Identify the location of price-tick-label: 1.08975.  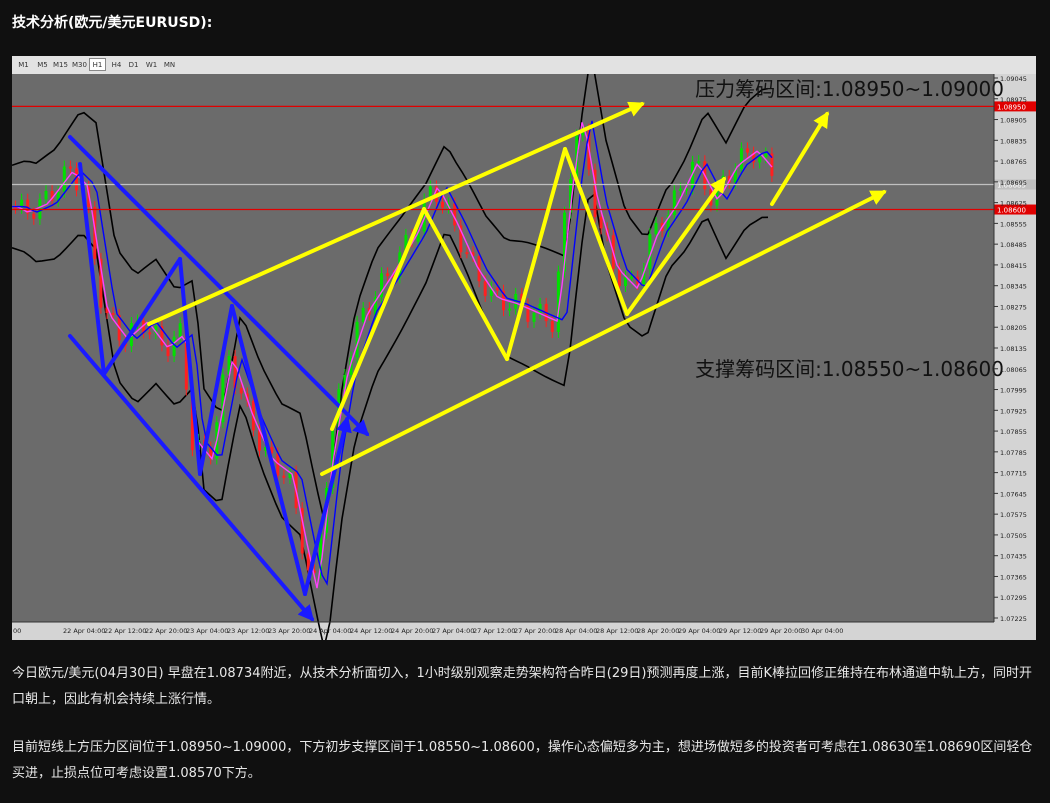
(1013, 100).